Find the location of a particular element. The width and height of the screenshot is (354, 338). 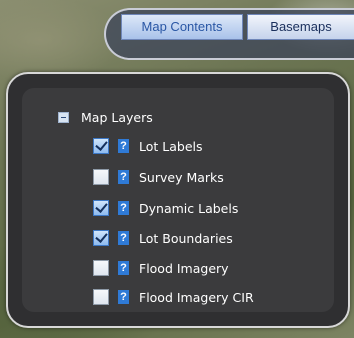

layer-row-flood-imagery-cir: ? Flood Imagery CIR is located at coordinates (173, 297).